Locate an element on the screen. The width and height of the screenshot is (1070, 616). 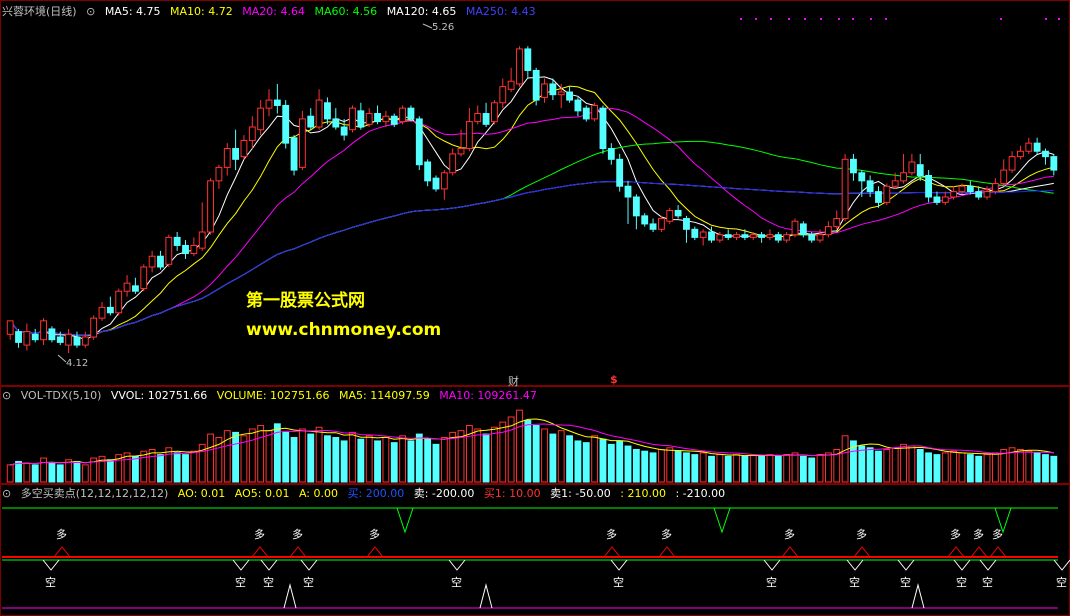
buy-label: 买: 200.00 is located at coordinates (376, 493).